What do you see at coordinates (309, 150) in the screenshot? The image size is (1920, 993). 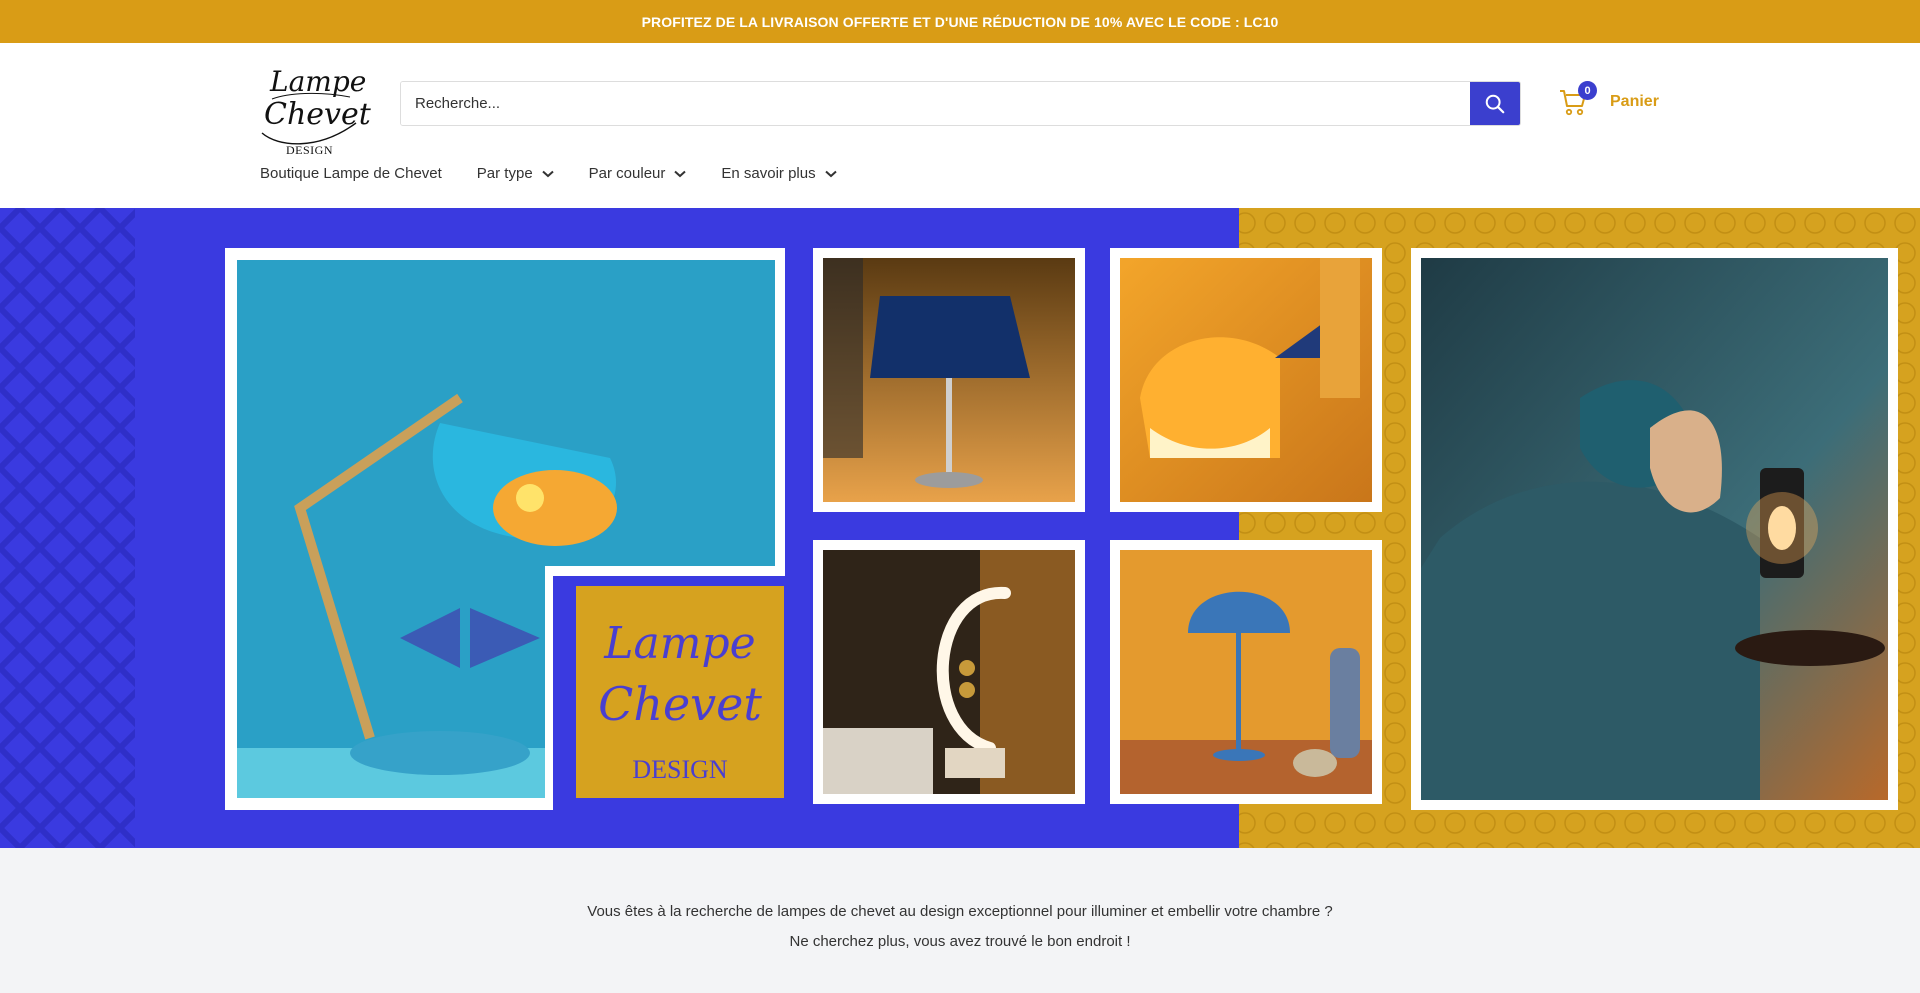 I see `logo-text-design: DESIGN` at bounding box center [309, 150].